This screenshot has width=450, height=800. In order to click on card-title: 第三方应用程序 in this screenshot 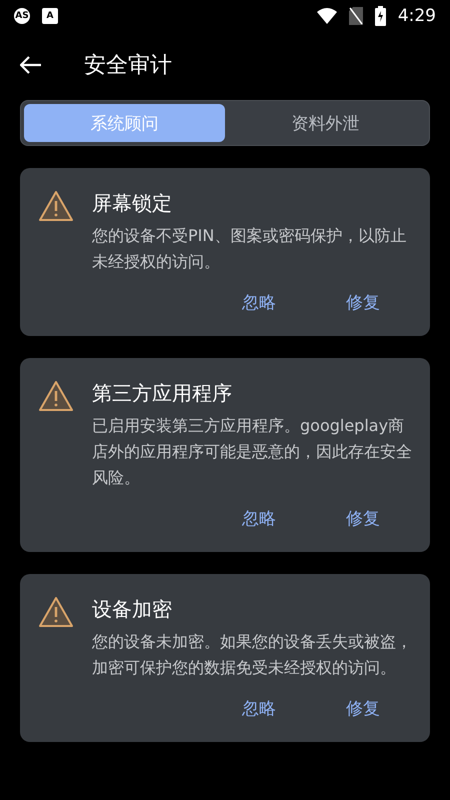, I will do `click(162, 393)`.